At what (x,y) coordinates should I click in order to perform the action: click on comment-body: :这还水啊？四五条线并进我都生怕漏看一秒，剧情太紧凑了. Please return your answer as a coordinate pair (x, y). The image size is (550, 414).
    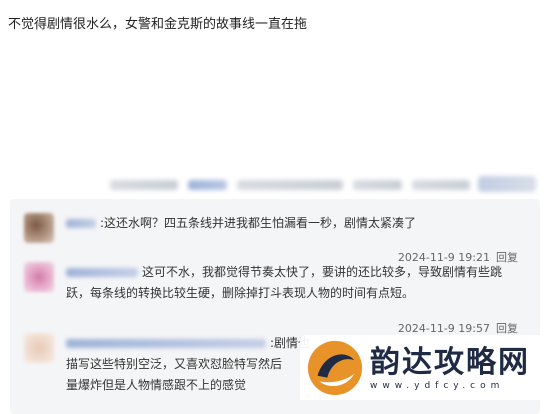
    Looking at the image, I should click on (293, 223).